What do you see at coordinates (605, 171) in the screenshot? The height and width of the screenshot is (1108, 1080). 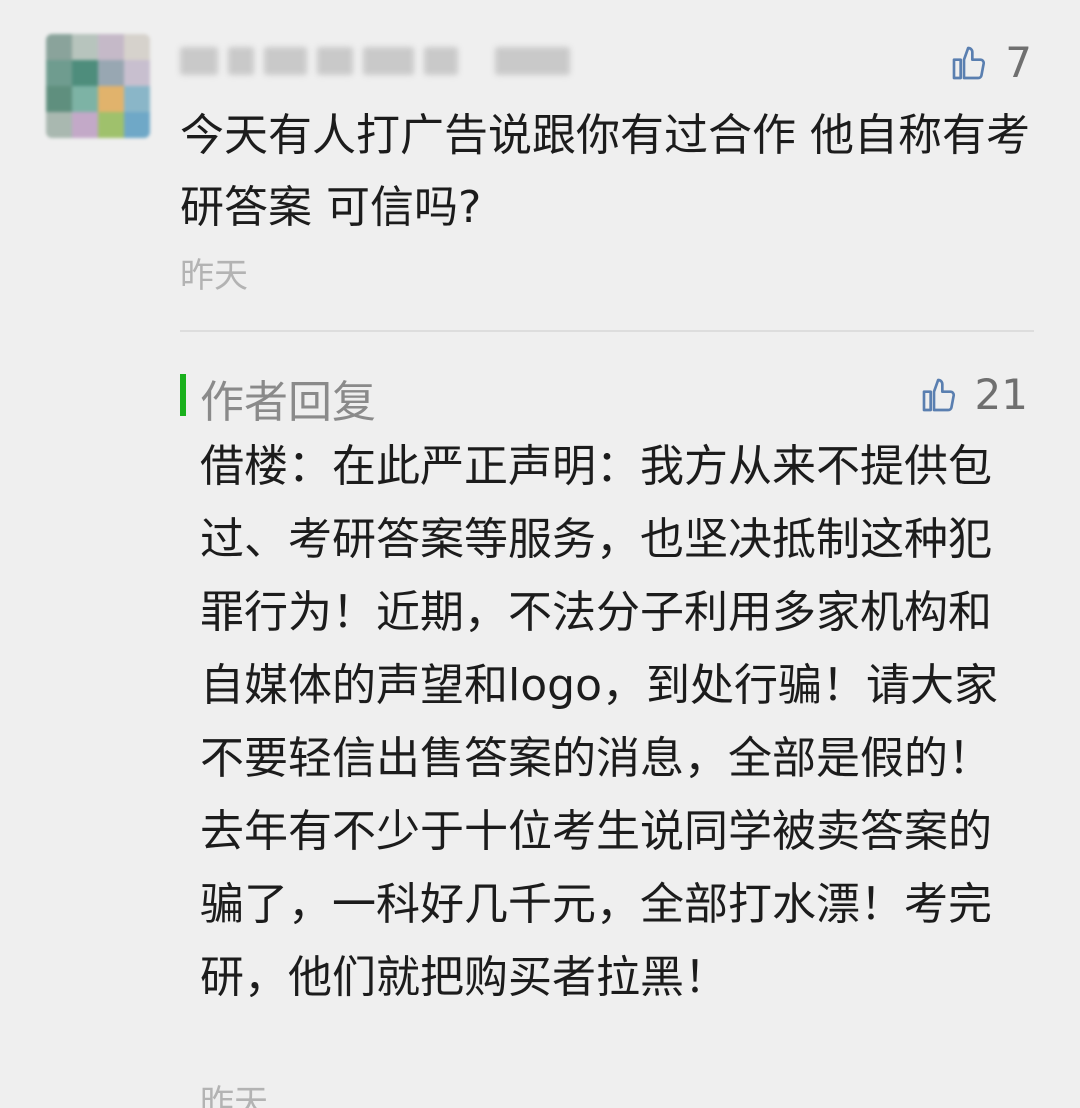 I see `comment-text: 今天有人打广告说跟你有过合作 他自称有考研答案 可信吗?` at bounding box center [605, 171].